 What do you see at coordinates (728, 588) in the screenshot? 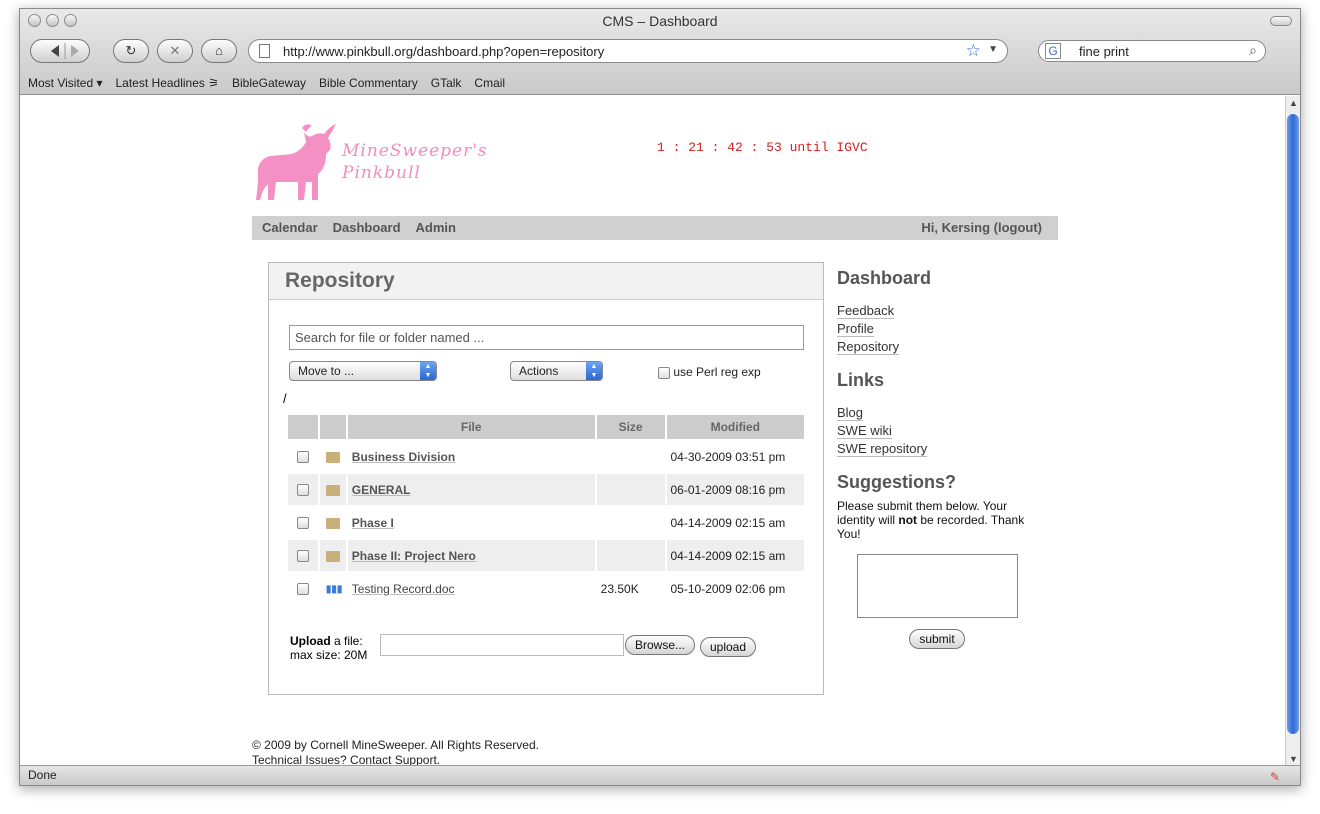
I see `file-modified: 05-10-2009 02:06 pm` at bounding box center [728, 588].